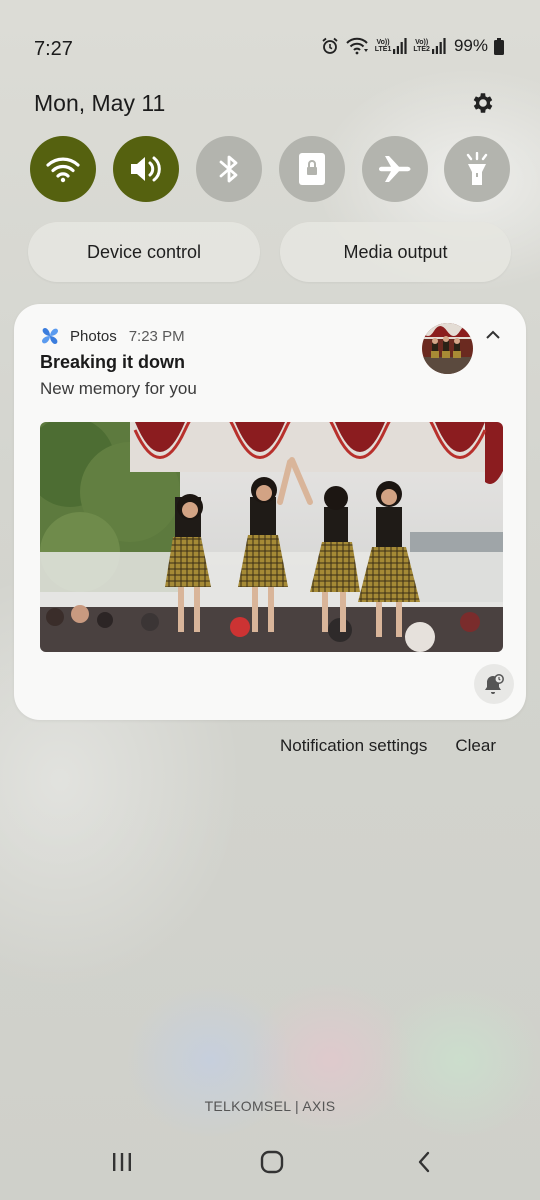  I want to click on back-icon, so click(424, 1162).